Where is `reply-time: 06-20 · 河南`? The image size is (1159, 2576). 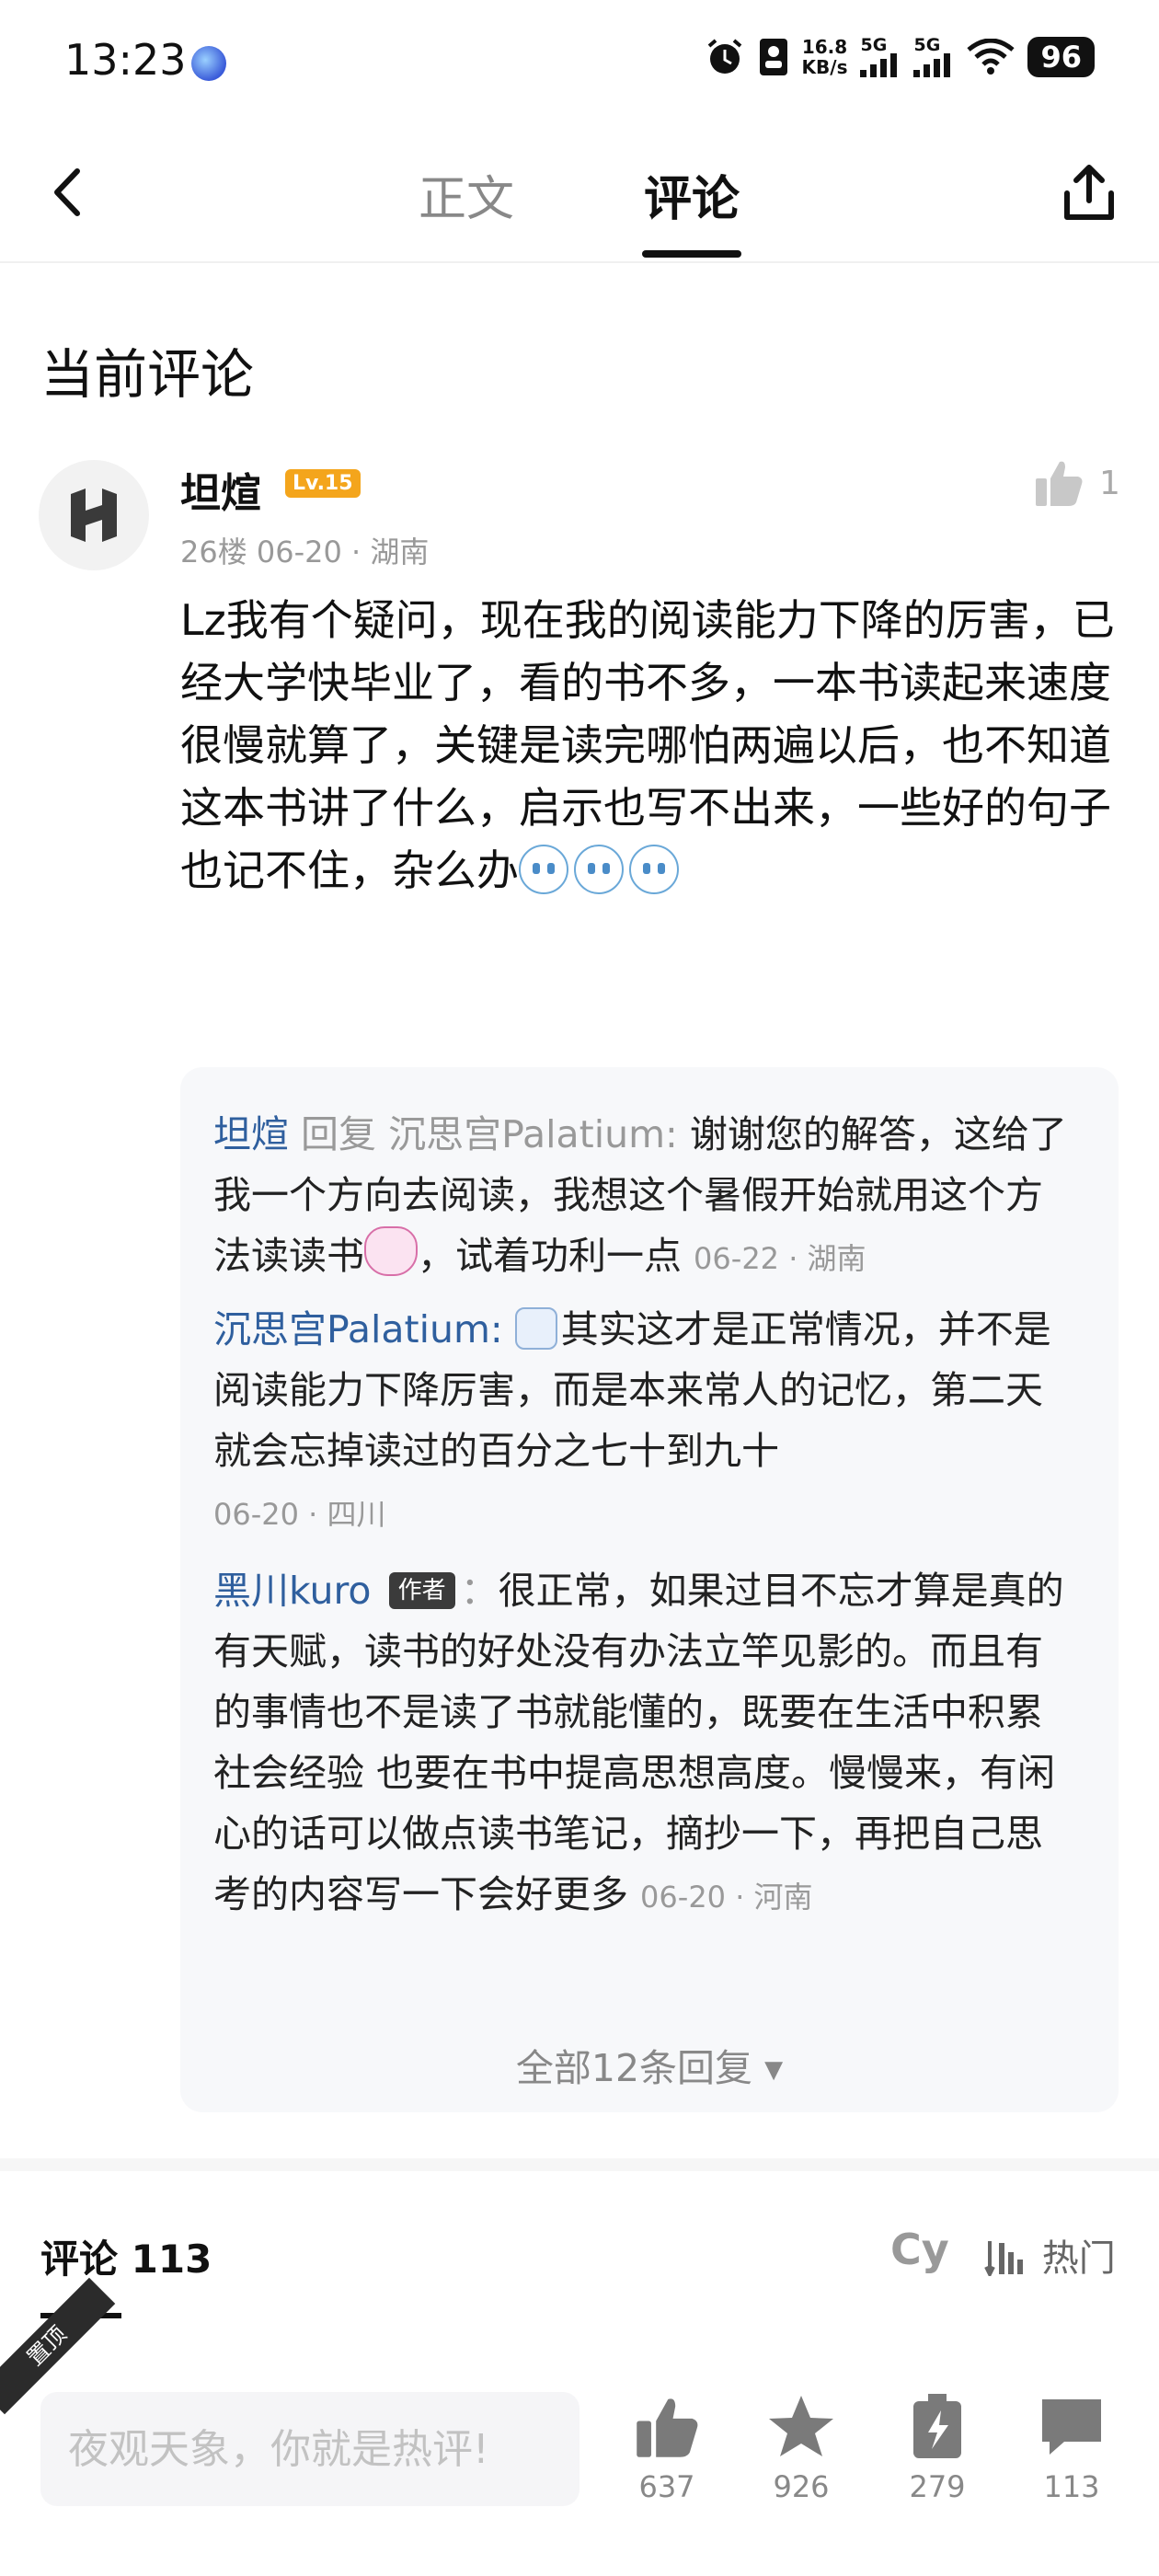
reply-time: 06-20 · 河南 is located at coordinates (726, 1897).